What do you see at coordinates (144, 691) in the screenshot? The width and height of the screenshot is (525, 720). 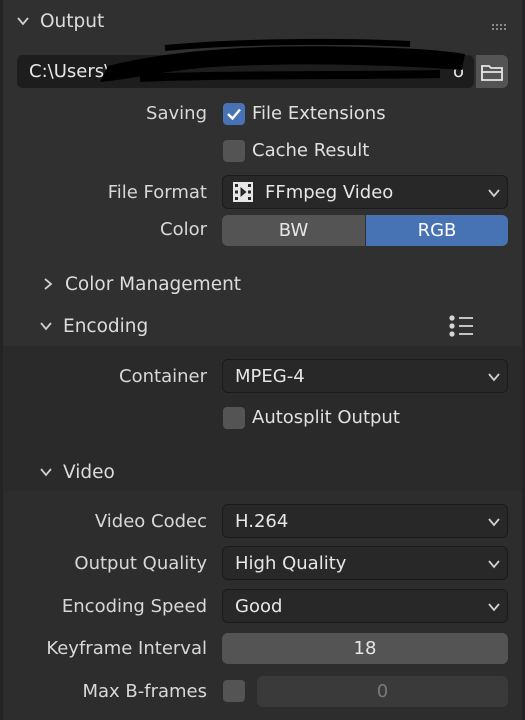 I see `max-bframes-label: Max B-frames` at bounding box center [144, 691].